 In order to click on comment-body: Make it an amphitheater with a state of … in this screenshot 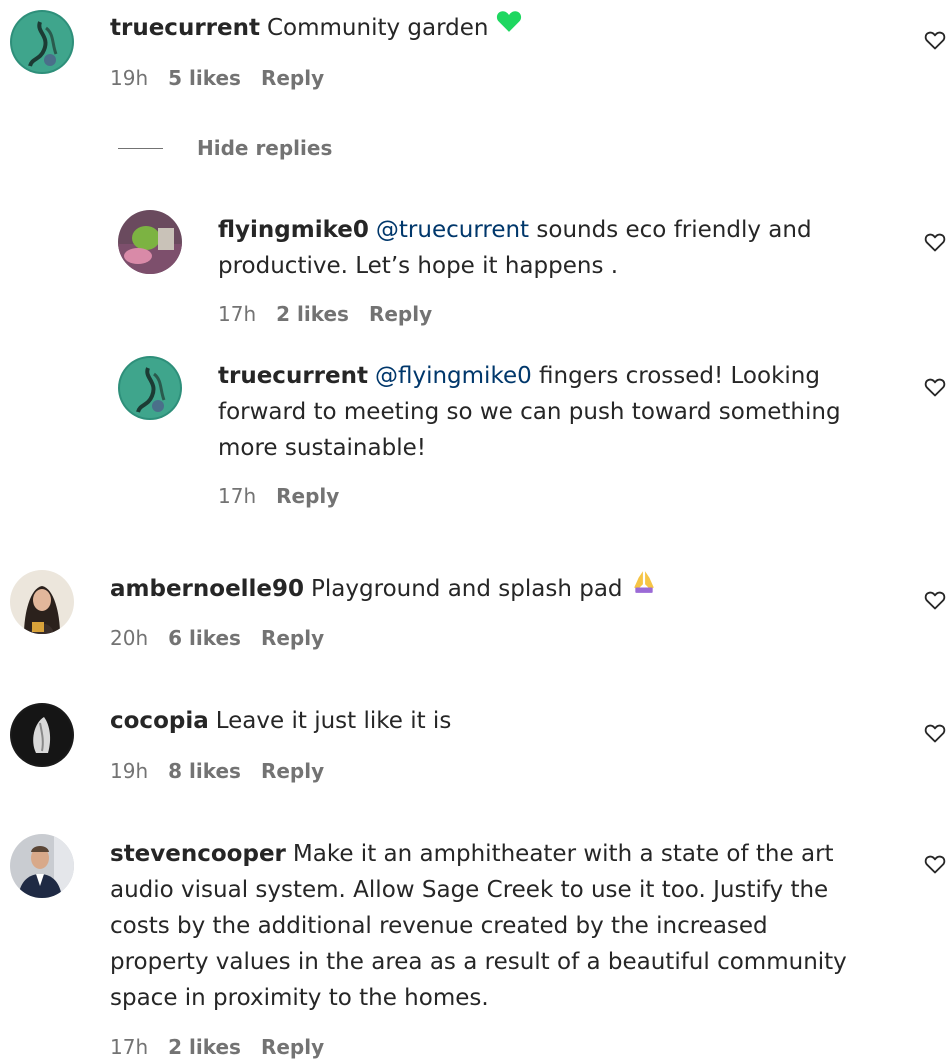, I will do `click(563, 854)`.